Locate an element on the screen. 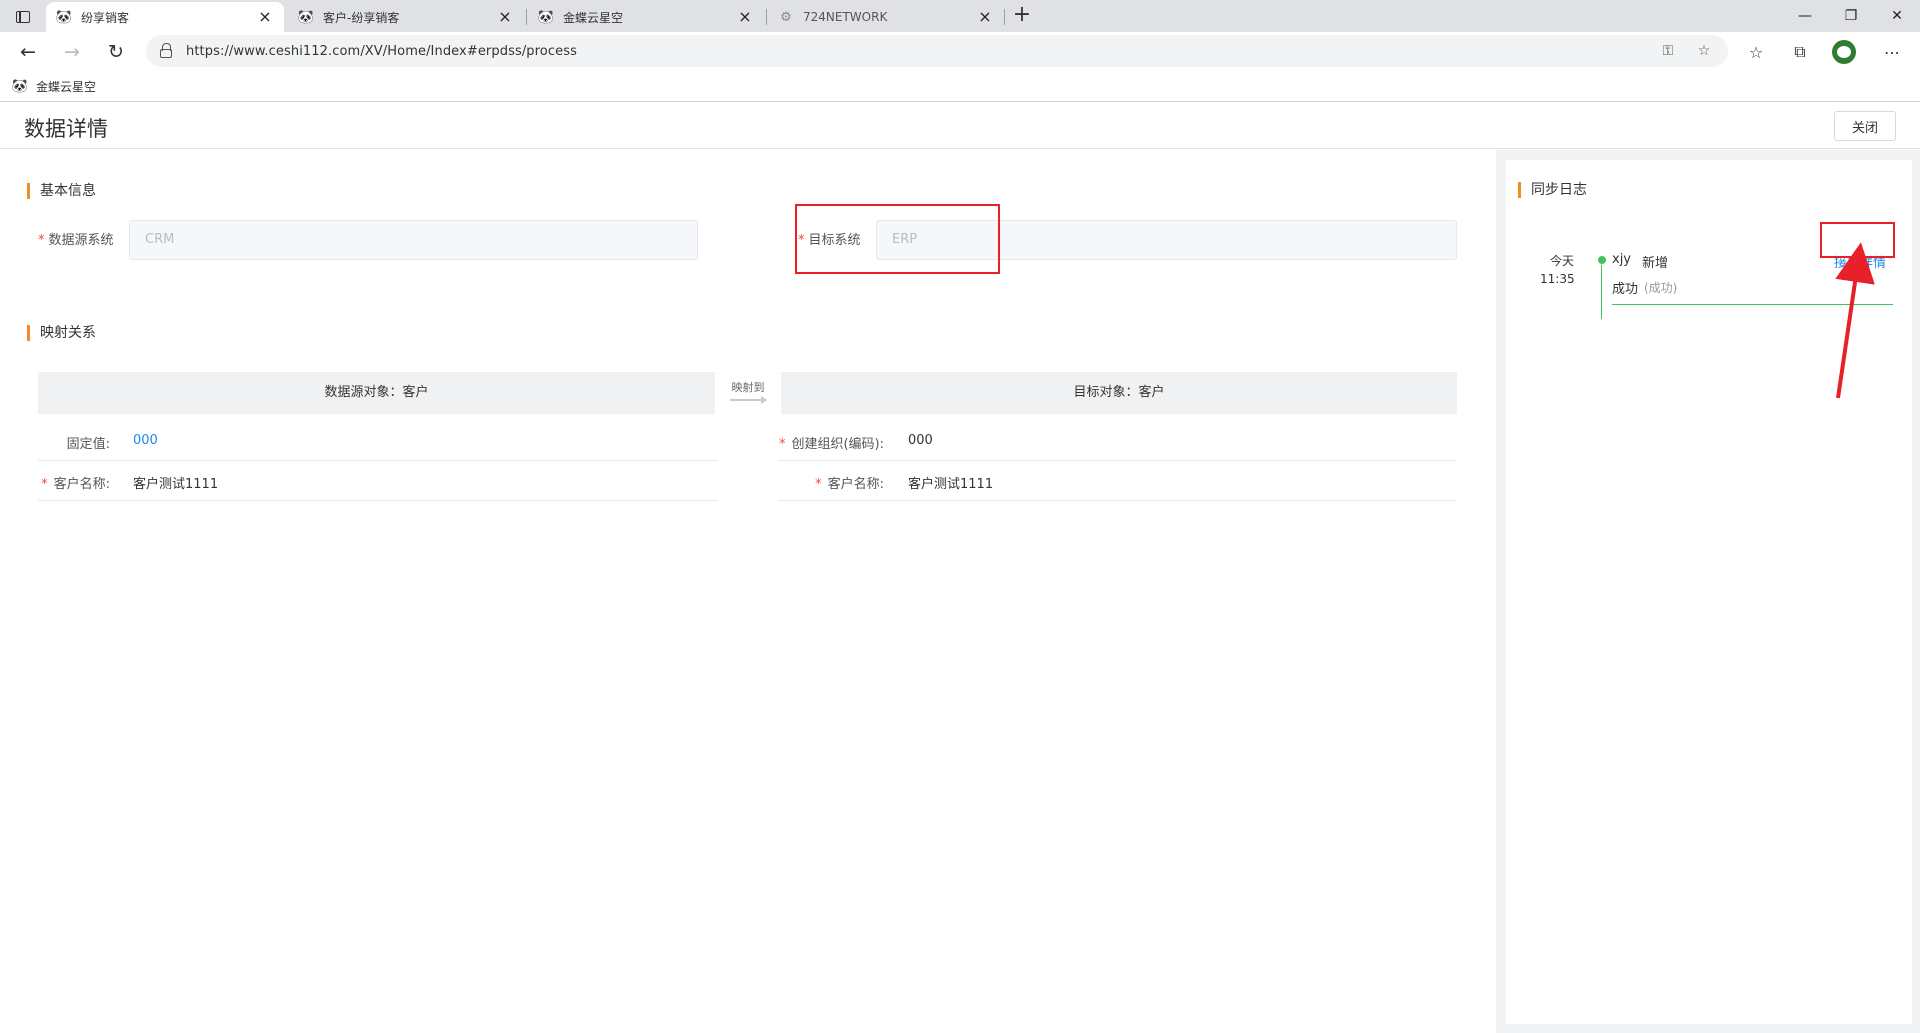 Image resolution: width=1920 pixels, height=1033 pixels. target-row-value: 000 is located at coordinates (920, 440).